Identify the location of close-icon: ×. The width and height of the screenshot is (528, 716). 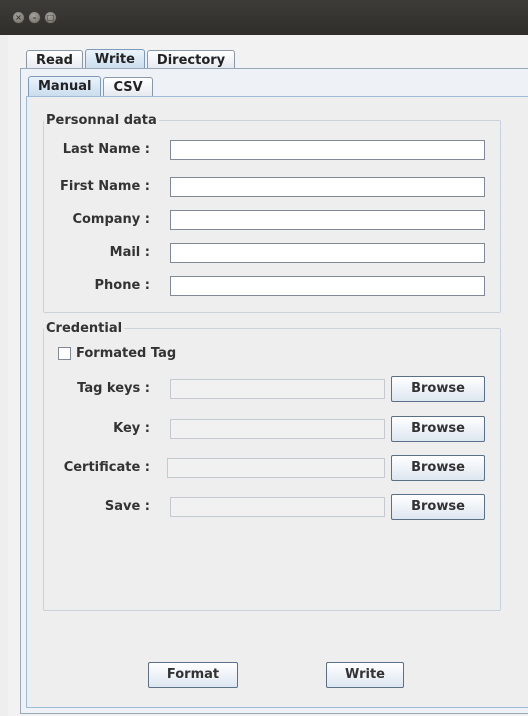
(18, 17).